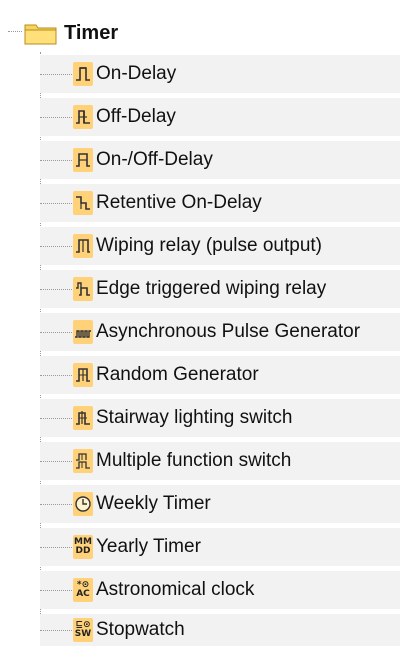  I want to click on tree-item-stairway-lighting-switch: Stairway lighting switch, so click(220, 418).